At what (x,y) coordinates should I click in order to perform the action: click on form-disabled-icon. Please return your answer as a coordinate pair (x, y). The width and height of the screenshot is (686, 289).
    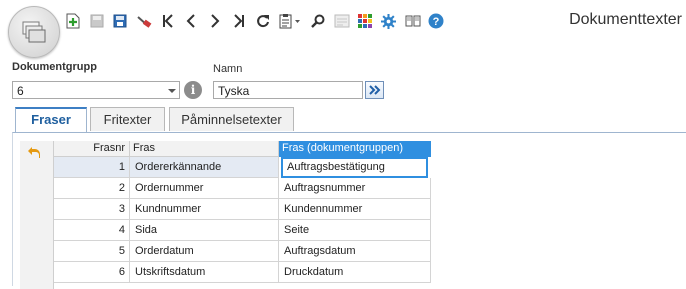
    Looking at the image, I should click on (342, 21).